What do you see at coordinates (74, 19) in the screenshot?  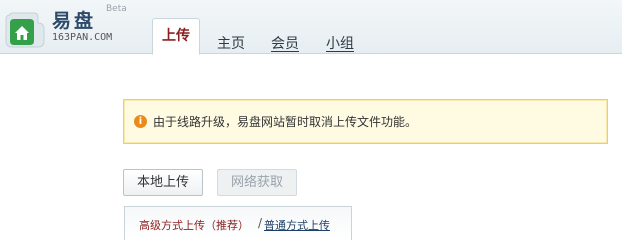 I see `logo-title: 易盘` at bounding box center [74, 19].